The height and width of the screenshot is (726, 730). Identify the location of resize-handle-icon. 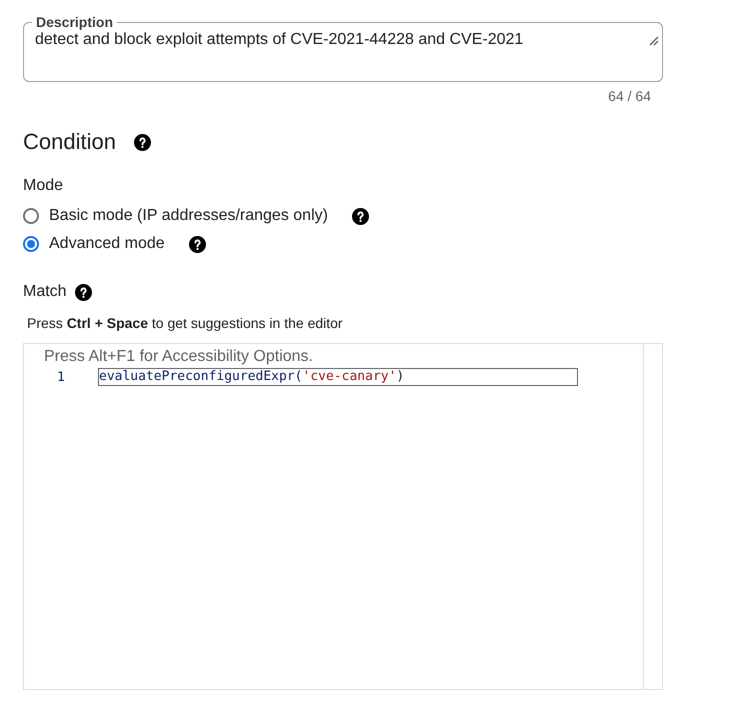
(654, 41).